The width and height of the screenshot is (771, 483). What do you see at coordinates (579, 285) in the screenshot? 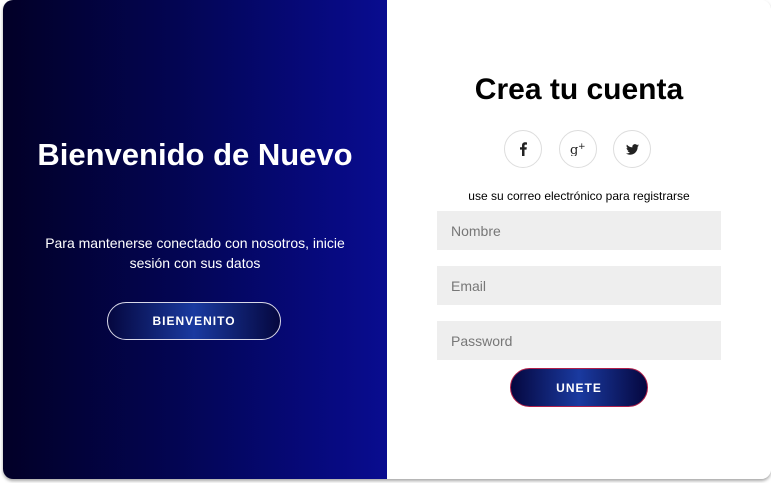
I see `email-field` at bounding box center [579, 285].